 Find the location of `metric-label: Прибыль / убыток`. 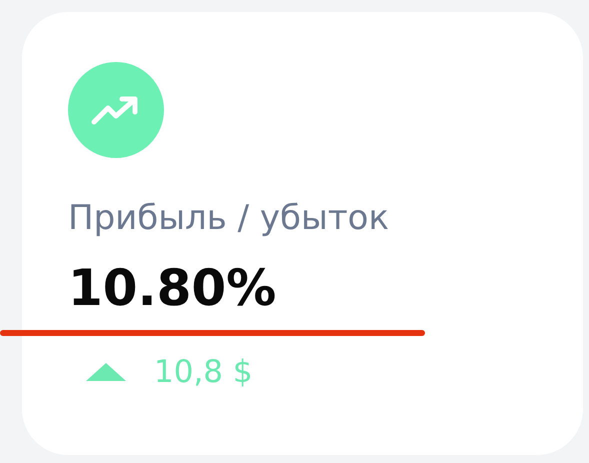

metric-label: Прибыль / убыток is located at coordinates (228, 218).